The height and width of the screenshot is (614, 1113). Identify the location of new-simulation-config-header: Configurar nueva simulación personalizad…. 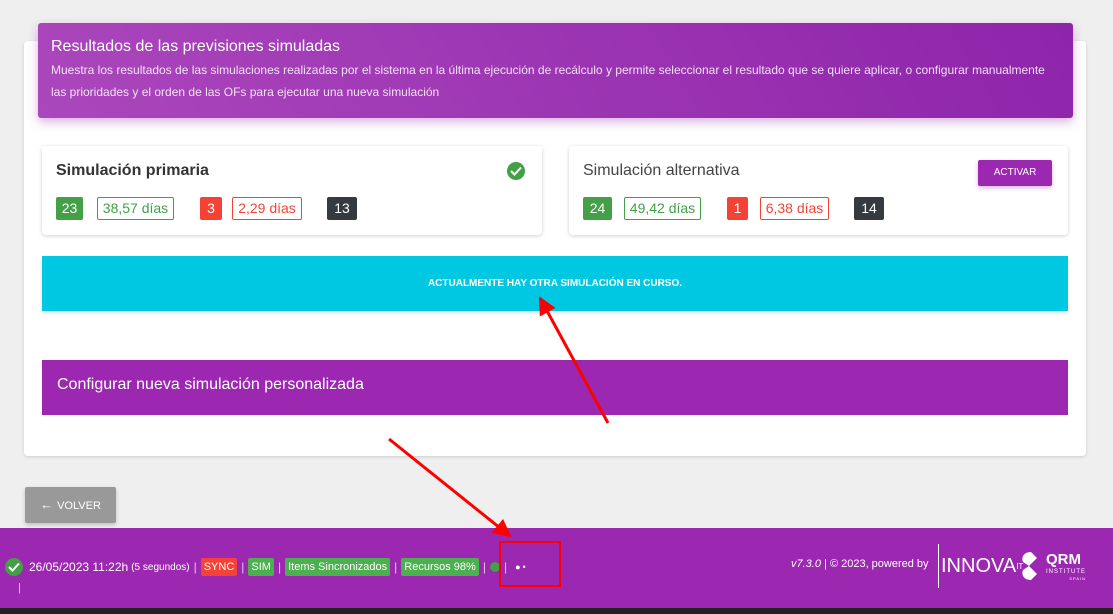
(555, 387).